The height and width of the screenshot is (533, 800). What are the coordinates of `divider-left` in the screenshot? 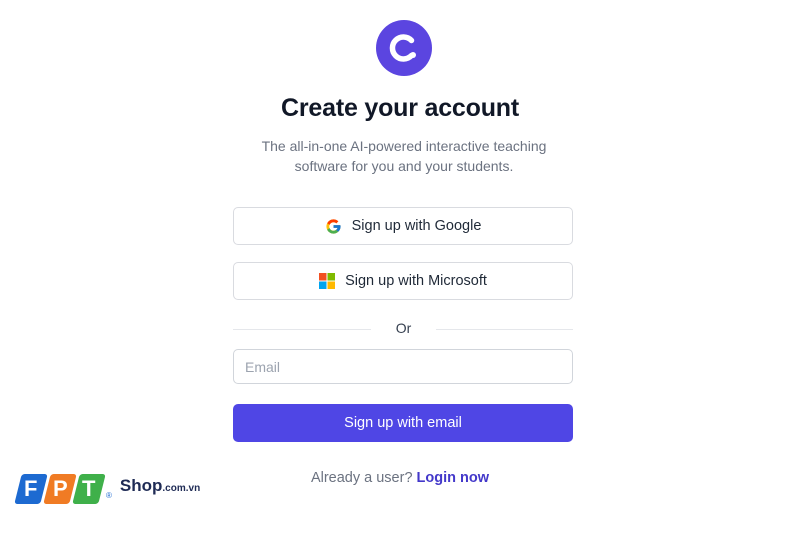 It's located at (302, 329).